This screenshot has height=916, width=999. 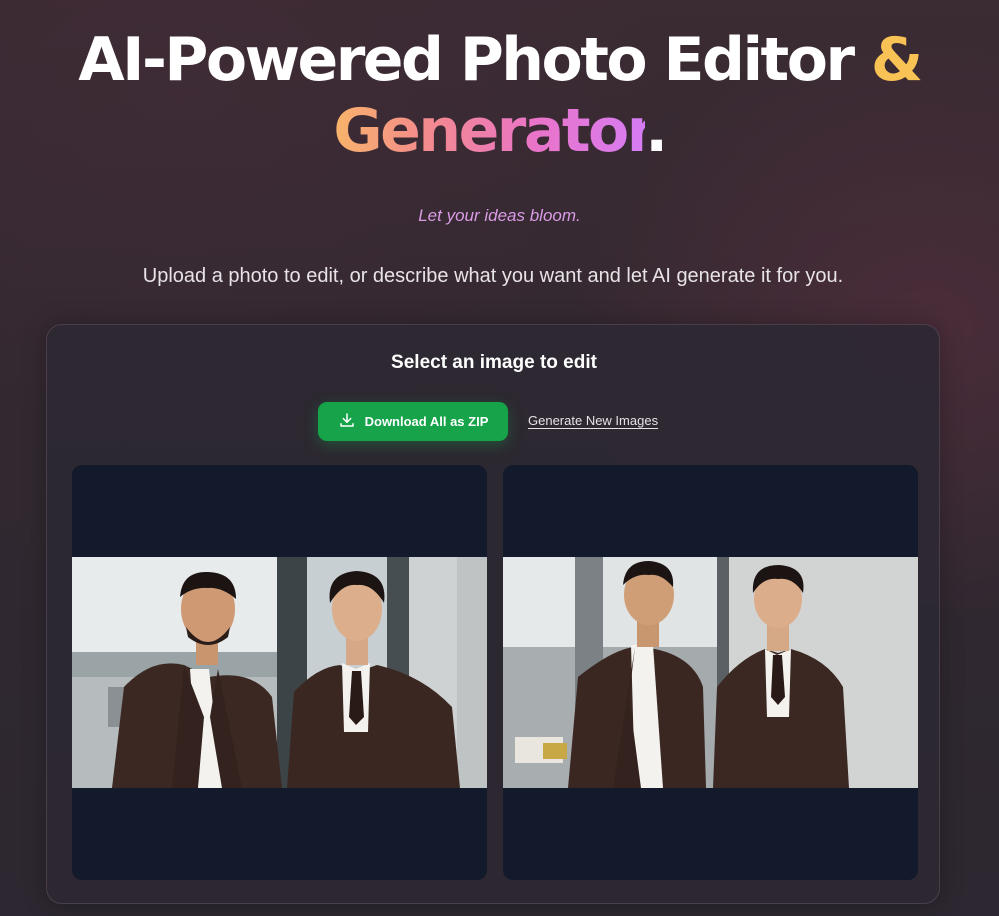 I want to click on title-text: AI-Powered Photo Editor, so click(x=474, y=60).